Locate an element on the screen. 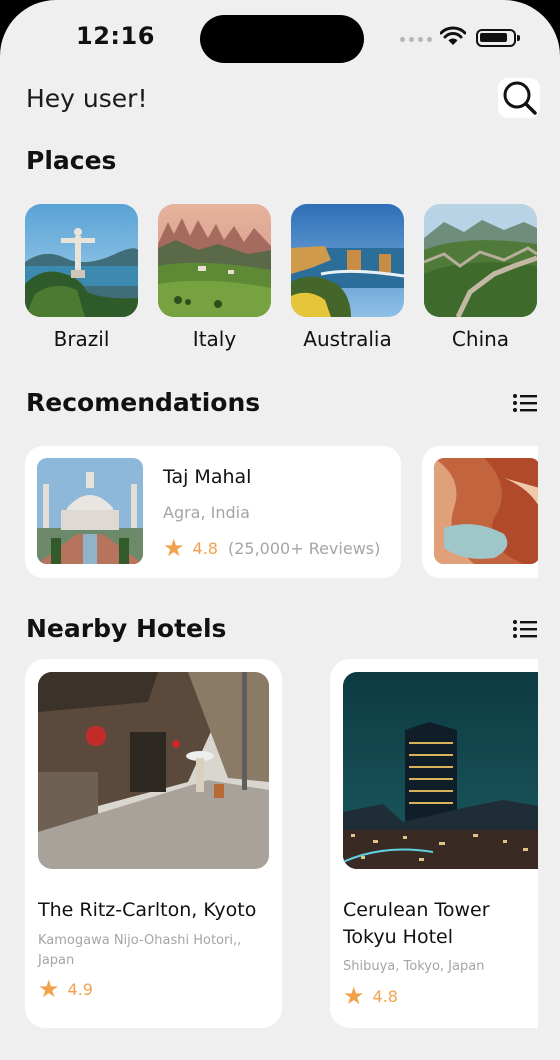 Image resolution: width=560 pixels, height=1060 pixels. recommendation-rating: ★ 4.8 (25,000+ Reviews) is located at coordinates (271, 548).